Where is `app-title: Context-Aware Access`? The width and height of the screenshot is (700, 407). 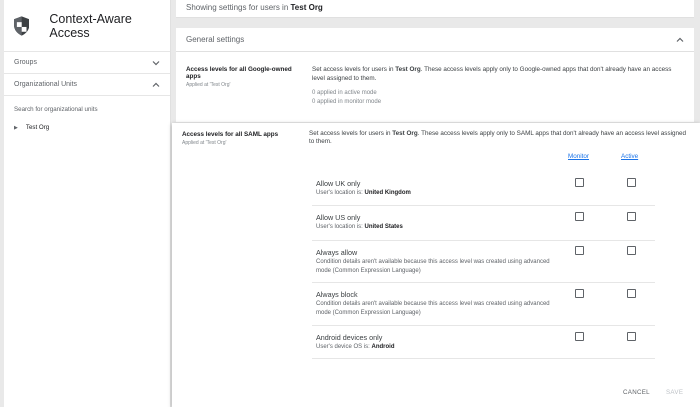
app-title: Context-Aware Access is located at coordinates (90, 25).